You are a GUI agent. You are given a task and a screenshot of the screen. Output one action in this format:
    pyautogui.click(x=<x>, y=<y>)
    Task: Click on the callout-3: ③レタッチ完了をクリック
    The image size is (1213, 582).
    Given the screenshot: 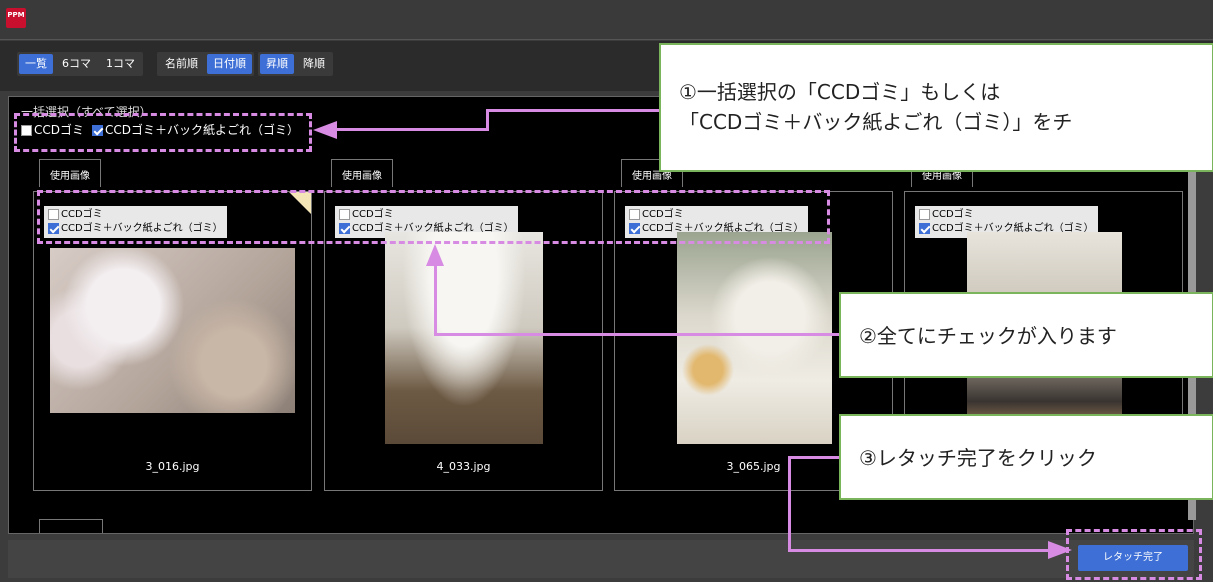 What is the action you would take?
    pyautogui.click(x=1026, y=457)
    